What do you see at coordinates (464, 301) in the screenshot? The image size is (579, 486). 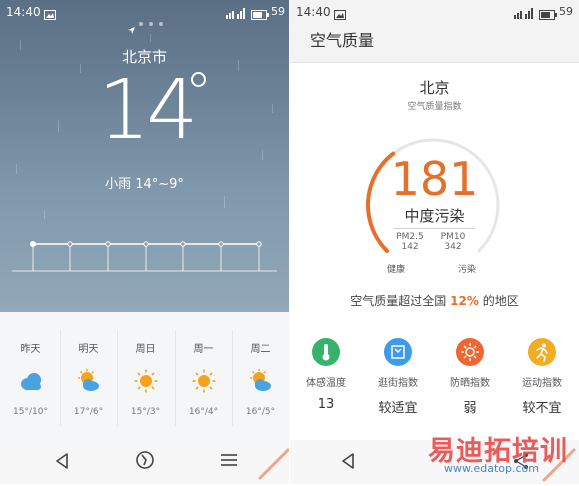 I see `comparison-percent: 12%` at bounding box center [464, 301].